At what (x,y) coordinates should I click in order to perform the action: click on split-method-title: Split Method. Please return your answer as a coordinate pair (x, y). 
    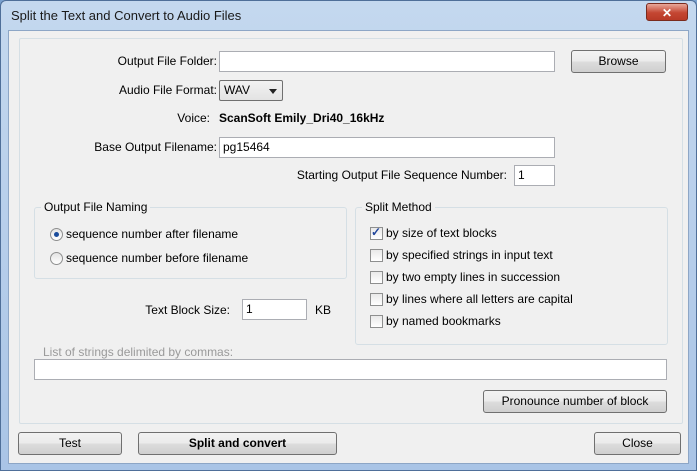
    Looking at the image, I should click on (398, 207).